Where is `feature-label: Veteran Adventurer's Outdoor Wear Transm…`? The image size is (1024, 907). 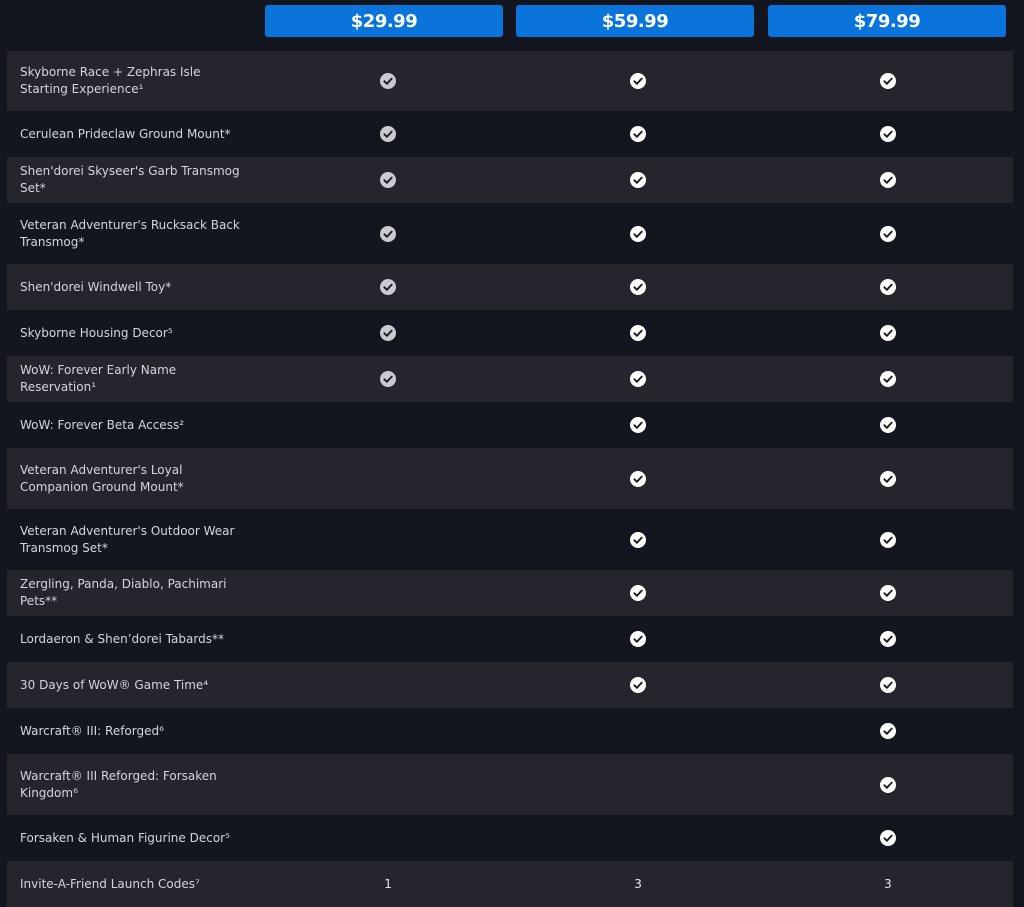
feature-label: Veteran Adventurer's Outdoor Wear Transm… is located at coordinates (127, 539).